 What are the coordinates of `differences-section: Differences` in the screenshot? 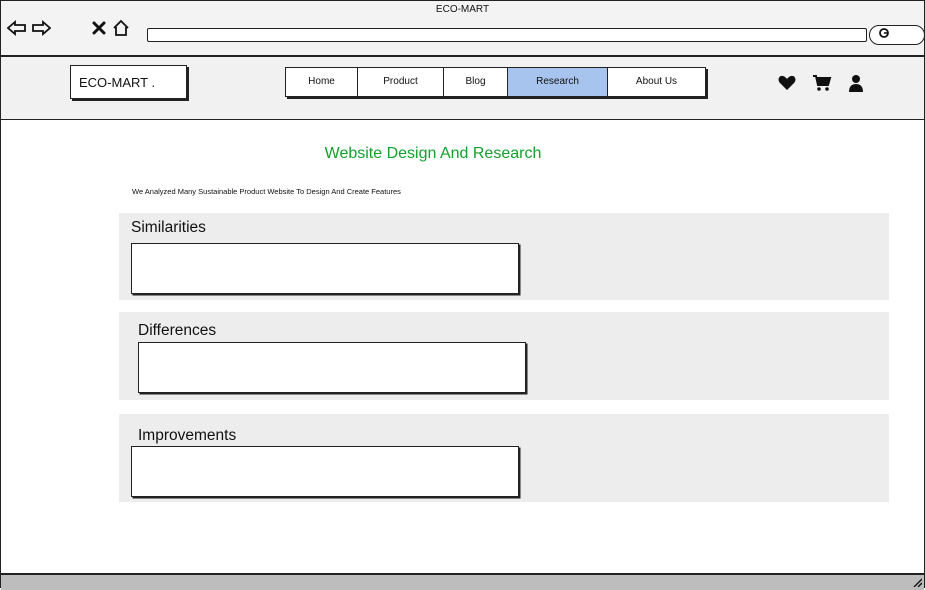 It's located at (504, 356).